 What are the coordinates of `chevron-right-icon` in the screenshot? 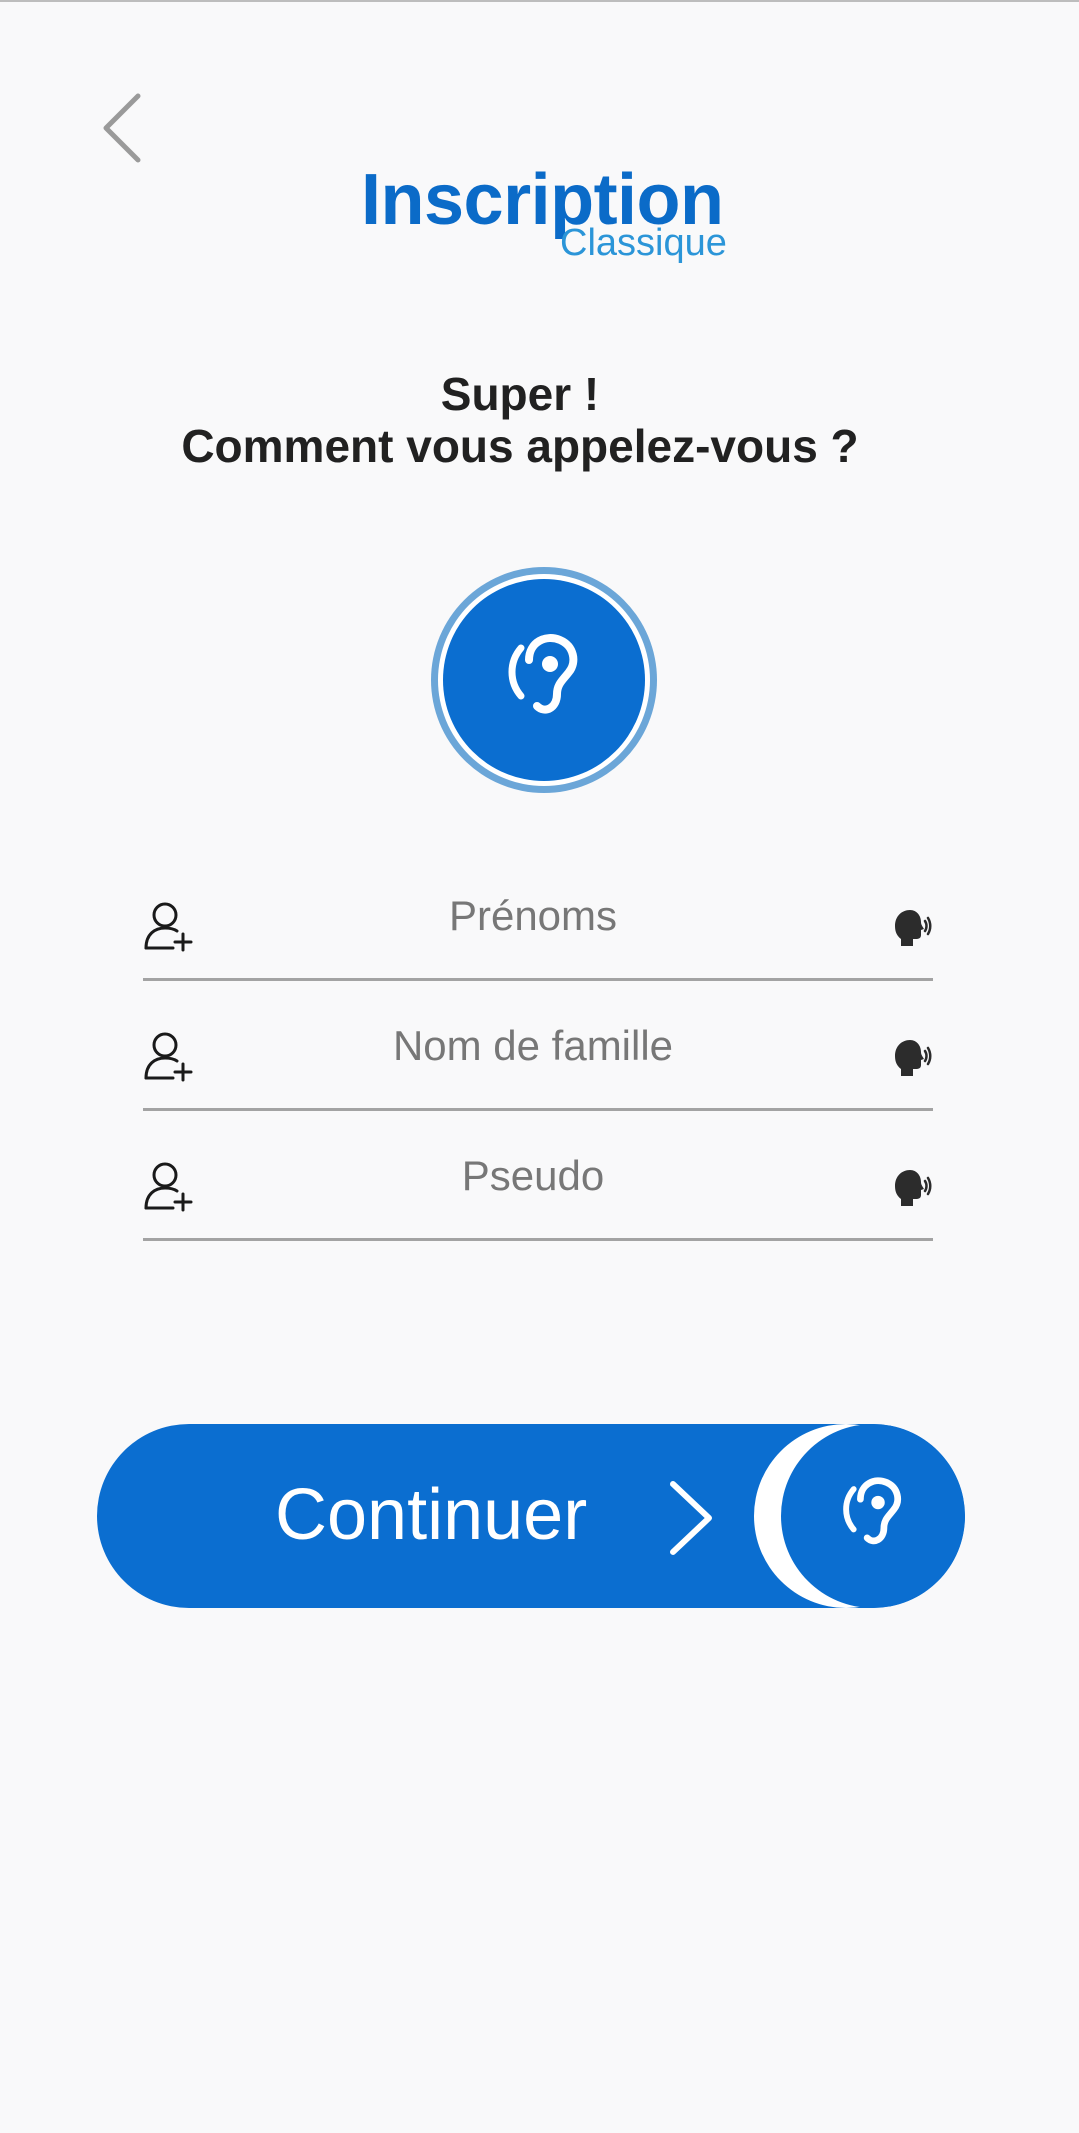 It's located at (691, 1518).